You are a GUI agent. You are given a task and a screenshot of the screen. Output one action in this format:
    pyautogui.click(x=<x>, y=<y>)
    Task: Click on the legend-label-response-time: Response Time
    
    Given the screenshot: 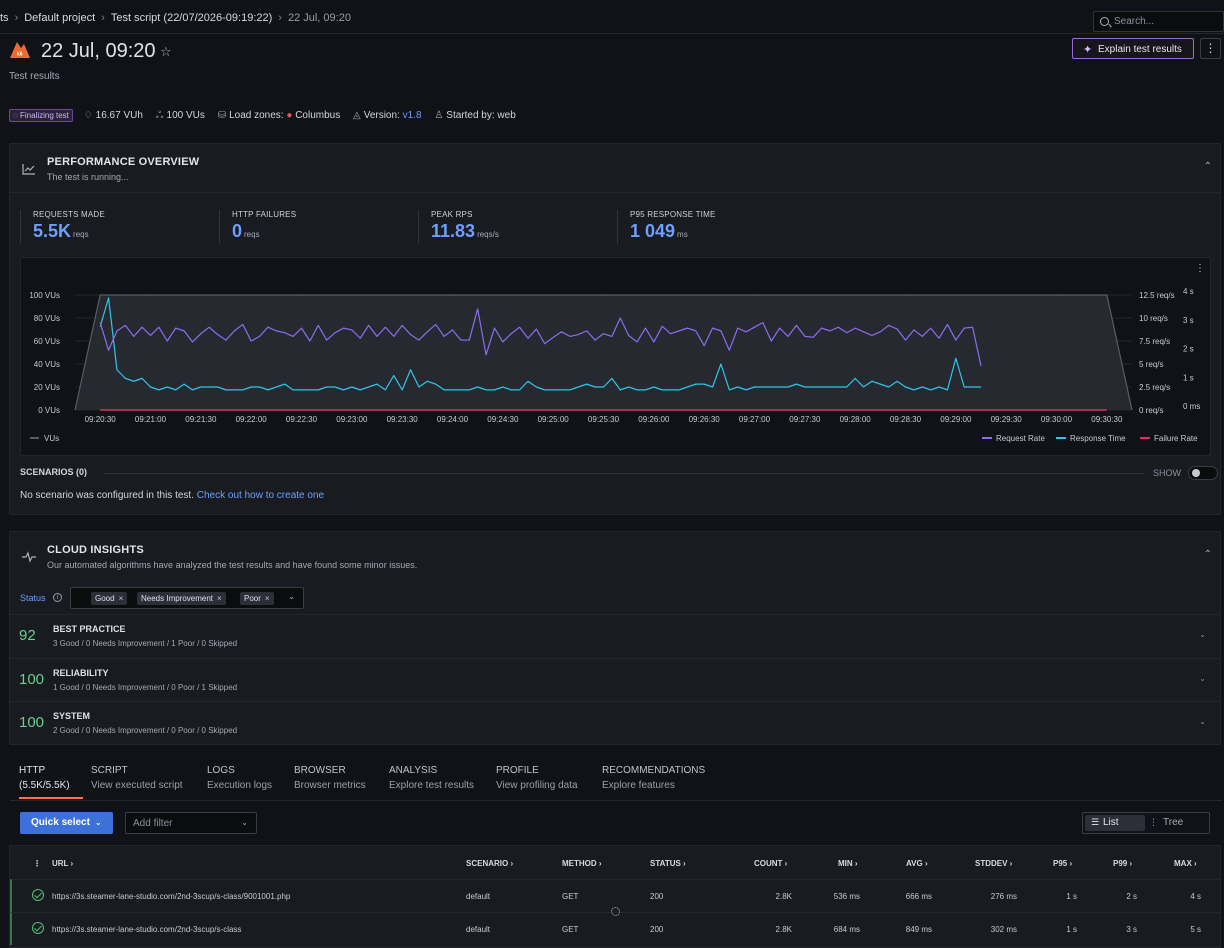 What is the action you would take?
    pyautogui.click(x=1098, y=438)
    